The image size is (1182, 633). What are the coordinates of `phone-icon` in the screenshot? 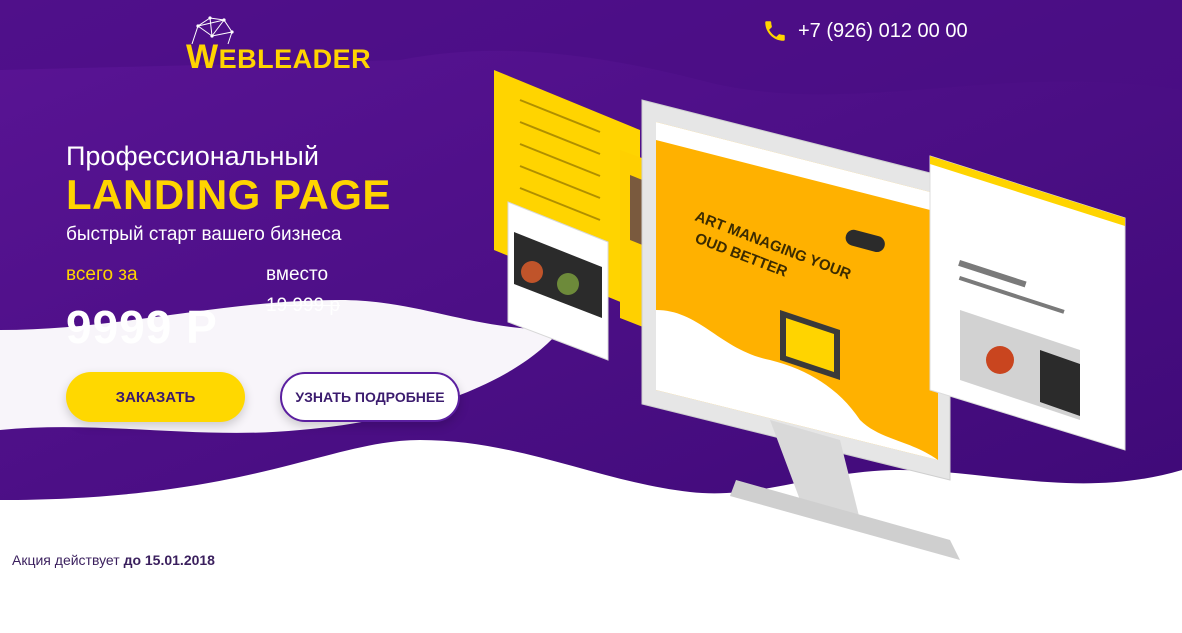 It's located at (775, 31).